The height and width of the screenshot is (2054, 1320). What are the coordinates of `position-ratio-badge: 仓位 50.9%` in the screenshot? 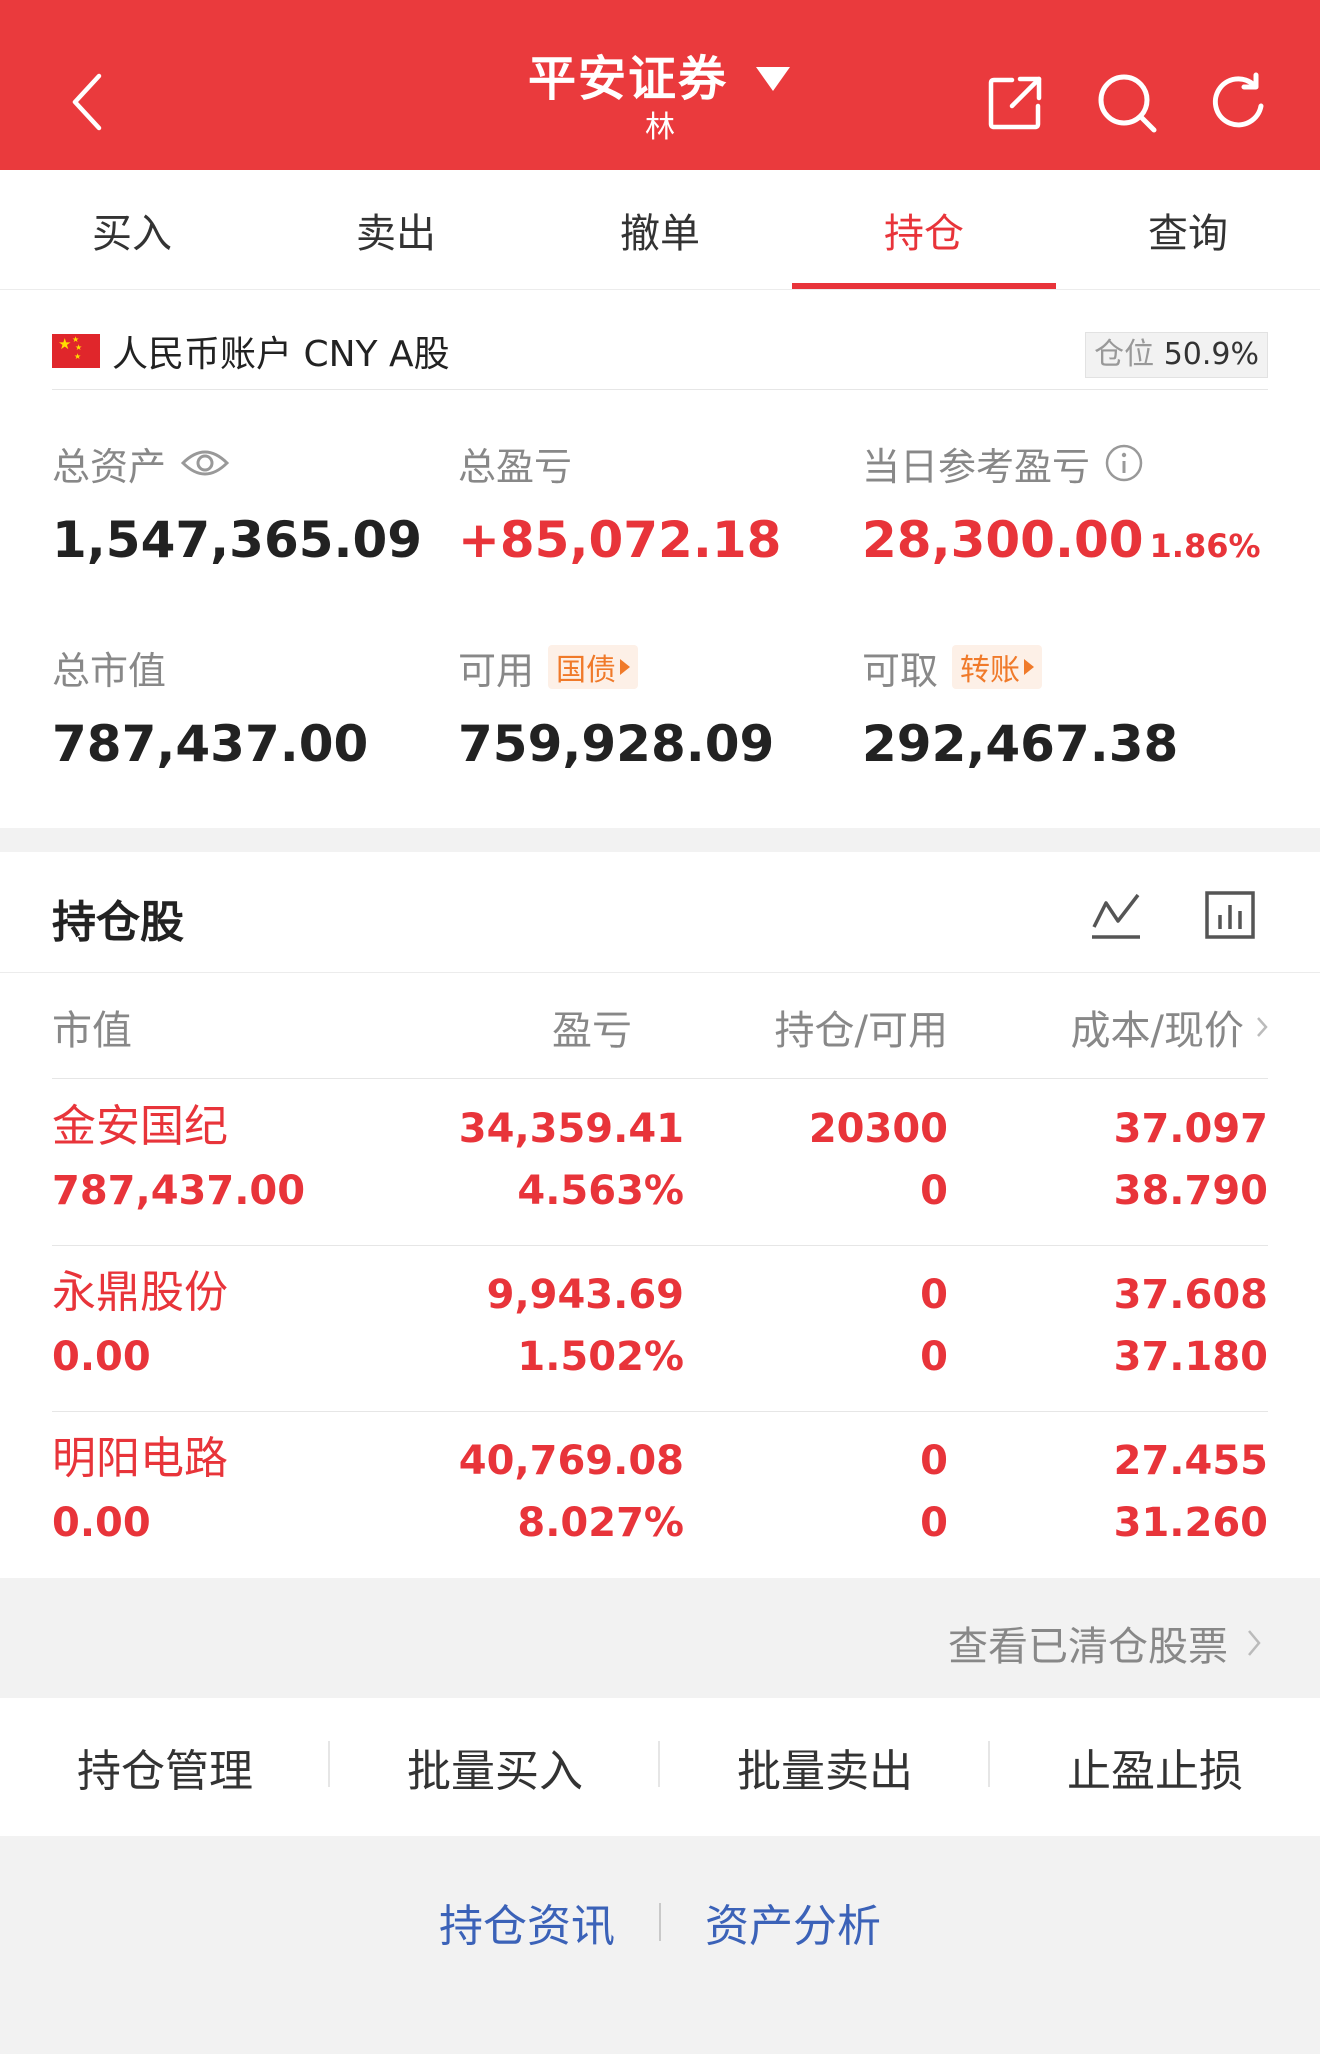 It's located at (1176, 355).